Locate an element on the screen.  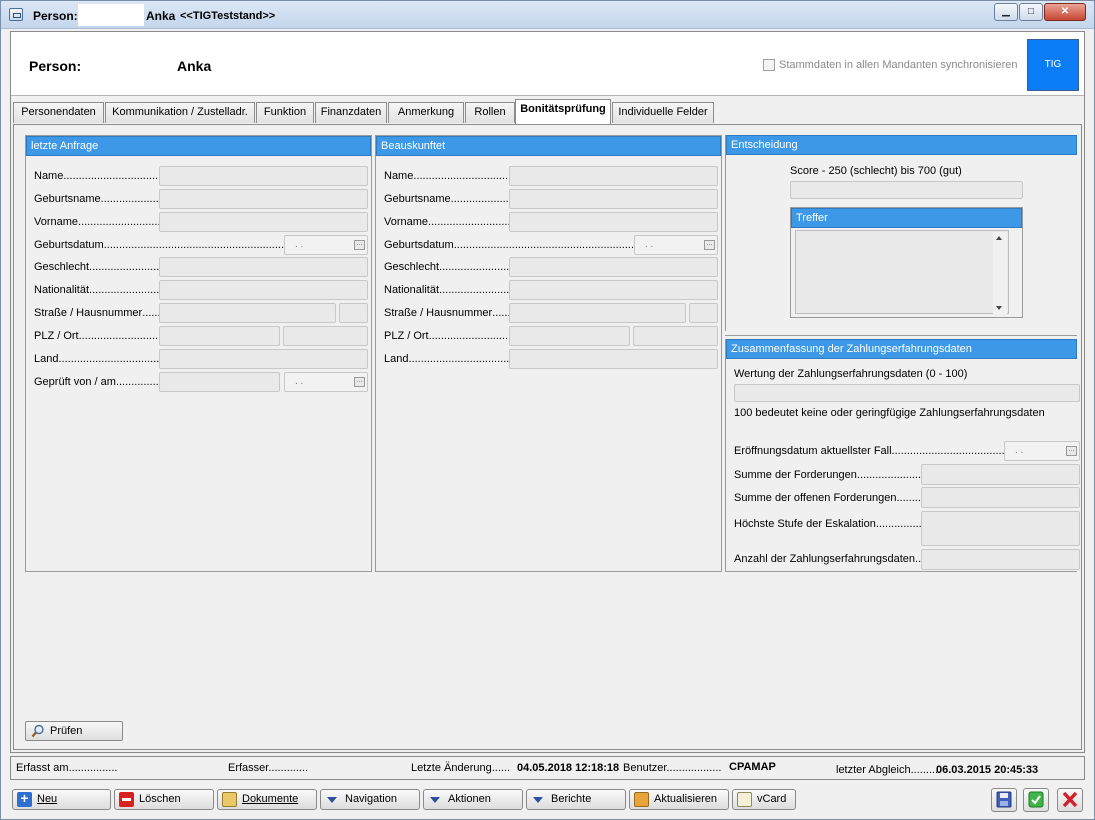
beauskunftet-field-8-input is located at coordinates (613, 359).